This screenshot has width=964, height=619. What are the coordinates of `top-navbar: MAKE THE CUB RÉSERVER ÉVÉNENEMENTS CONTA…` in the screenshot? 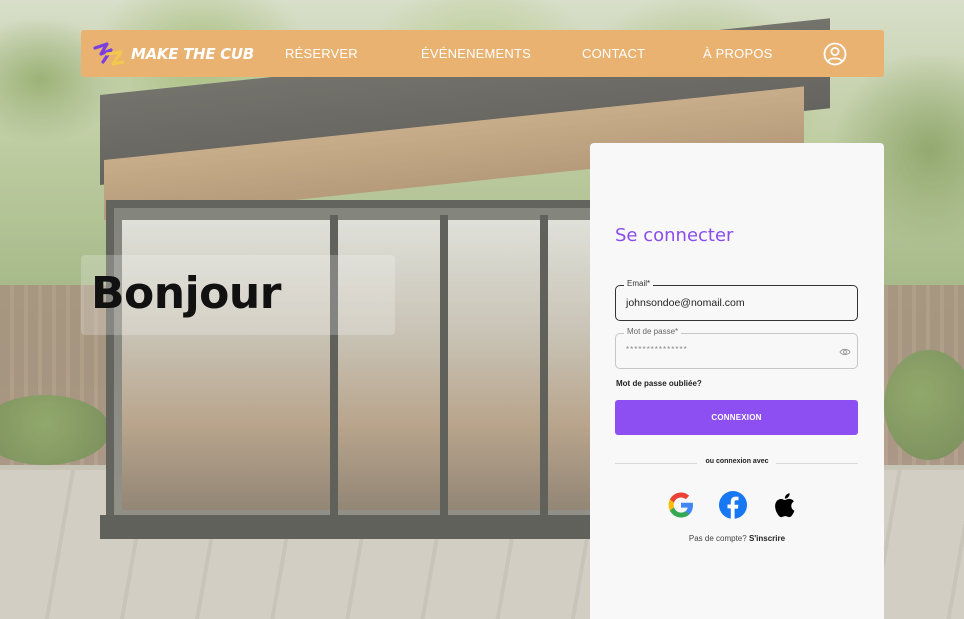 It's located at (482, 53).